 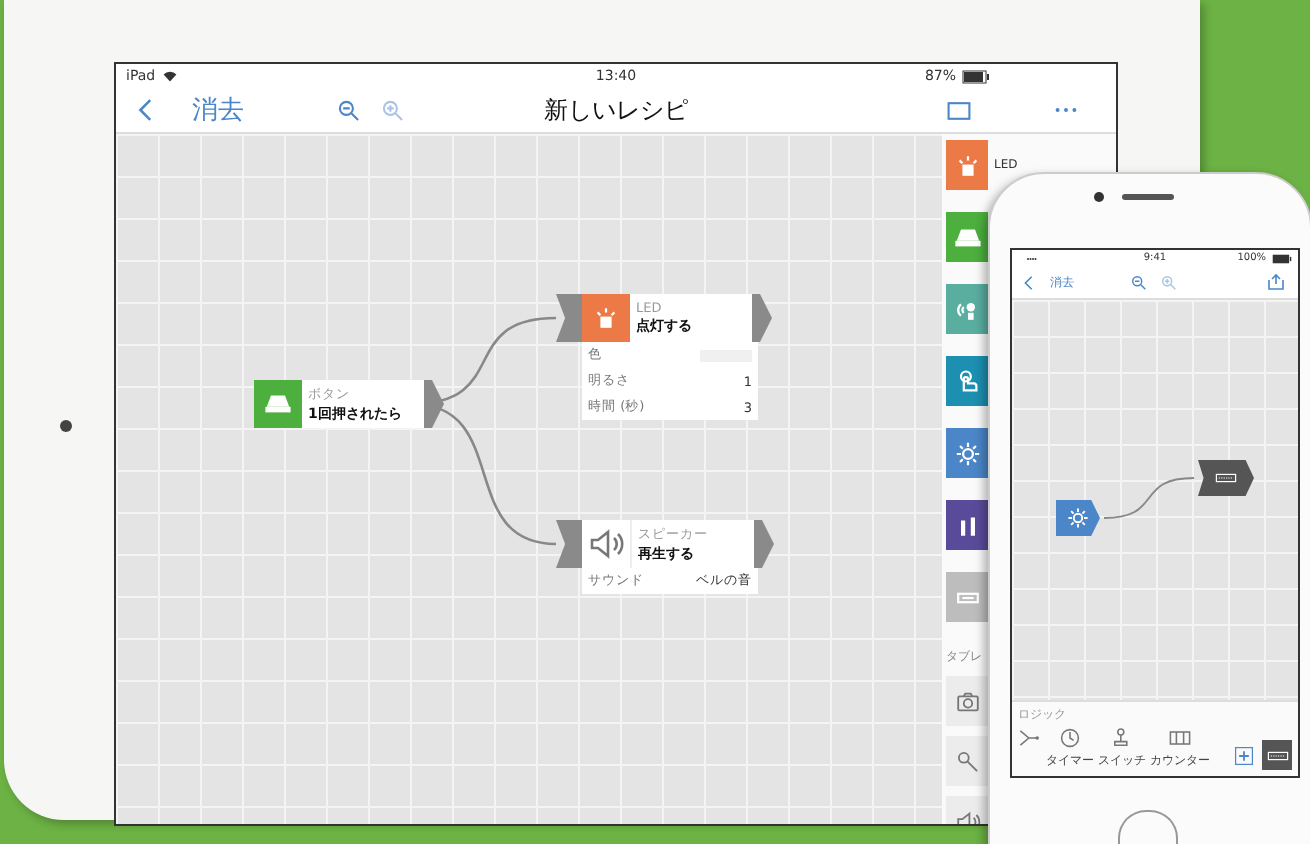 I want to click on panel-icon, so click(x=959, y=110).